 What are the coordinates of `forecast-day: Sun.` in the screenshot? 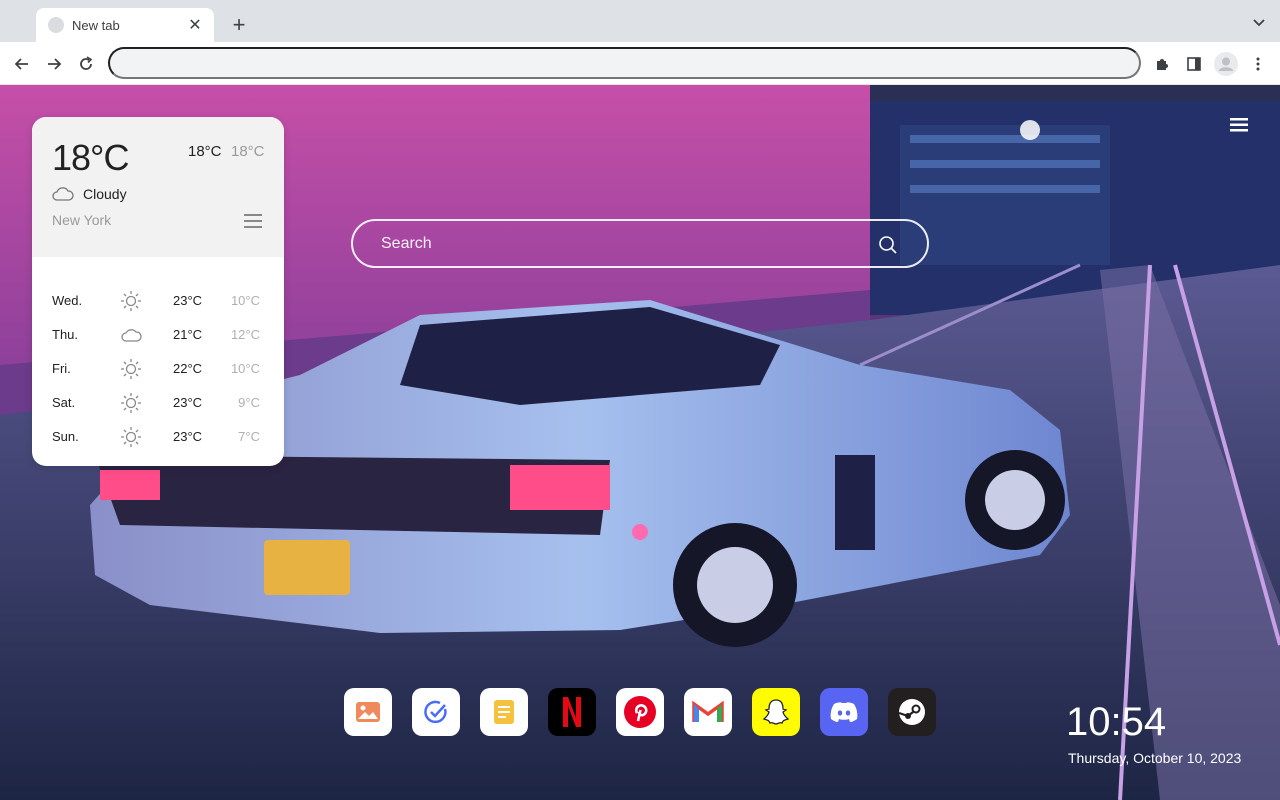 It's located at (65, 436).